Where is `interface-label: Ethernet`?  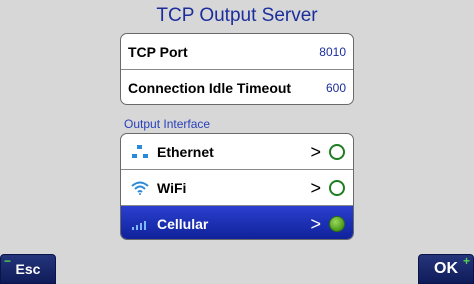 interface-label: Ethernet is located at coordinates (185, 151).